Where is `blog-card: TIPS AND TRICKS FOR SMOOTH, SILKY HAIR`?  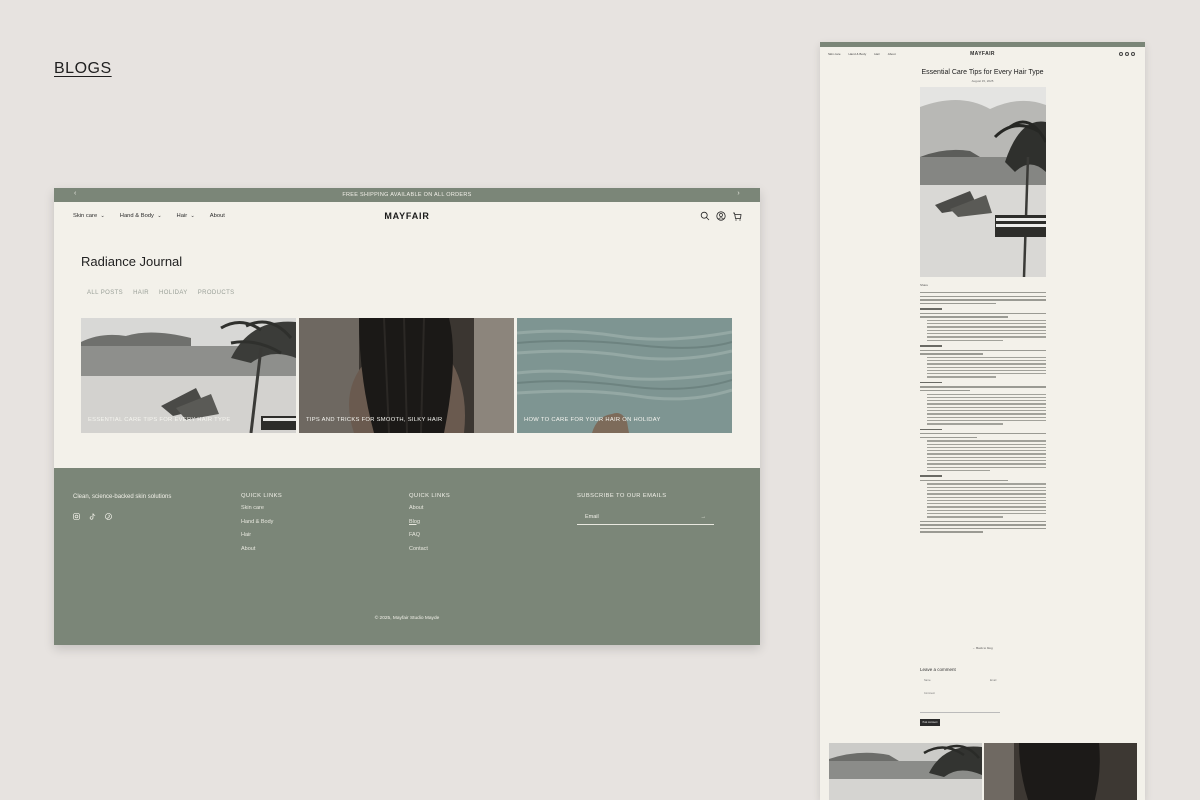
blog-card: TIPS AND TRICKS FOR SMOOTH, SILKY HAIR is located at coordinates (406, 375).